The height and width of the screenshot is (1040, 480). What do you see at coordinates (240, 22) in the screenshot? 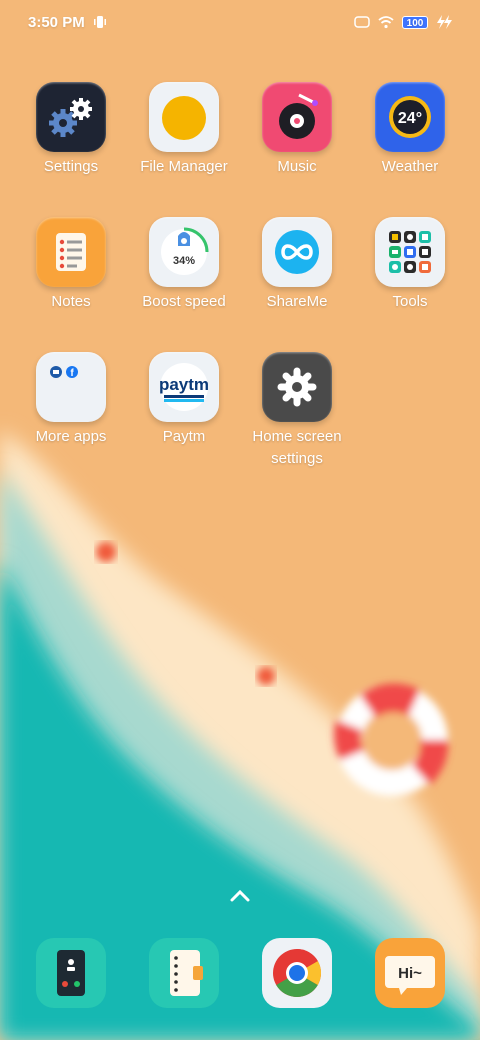
I see `status-bar: 3:50 PM 100` at bounding box center [240, 22].